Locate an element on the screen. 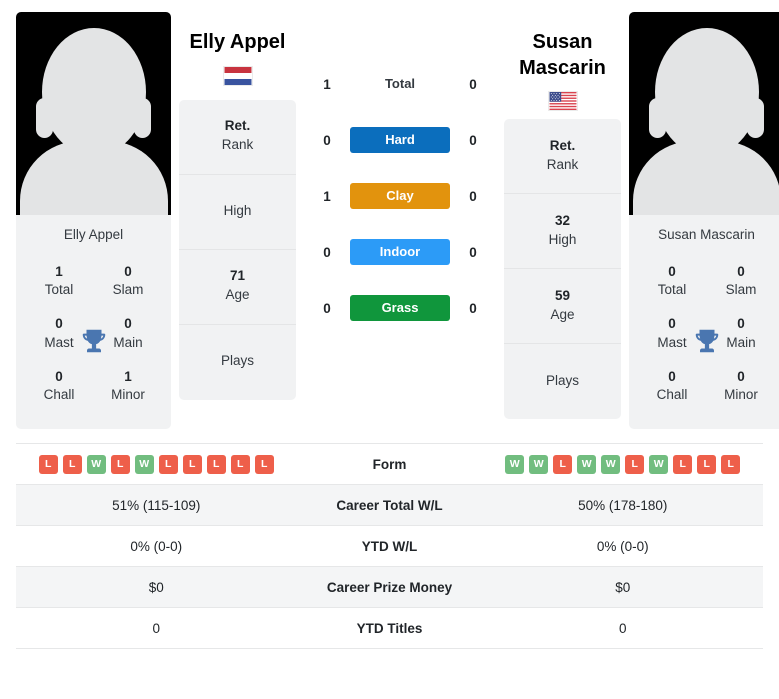 Image resolution: width=779 pixels, height=699 pixels. stat-label: YTD W/L is located at coordinates (389, 546).